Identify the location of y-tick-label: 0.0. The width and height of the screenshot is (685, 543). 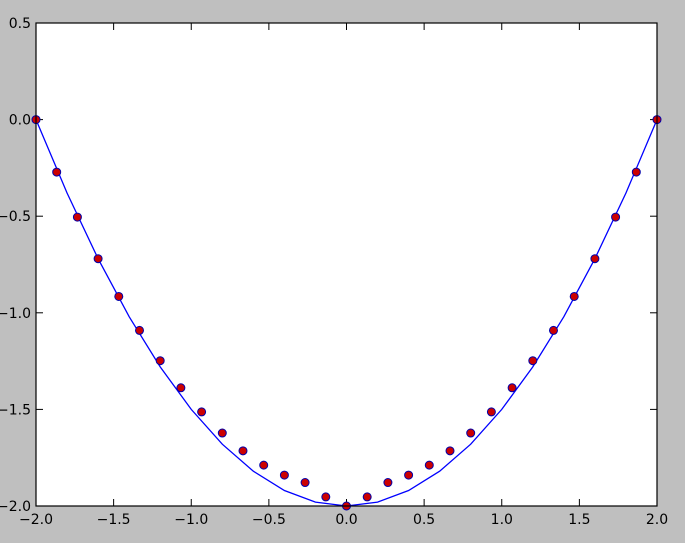
(20, 121).